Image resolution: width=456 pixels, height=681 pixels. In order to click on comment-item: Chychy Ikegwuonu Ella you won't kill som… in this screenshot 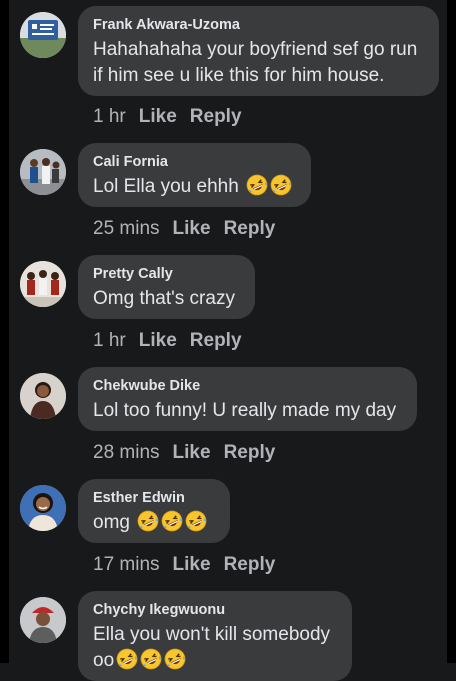, I will do `click(228, 636)`.